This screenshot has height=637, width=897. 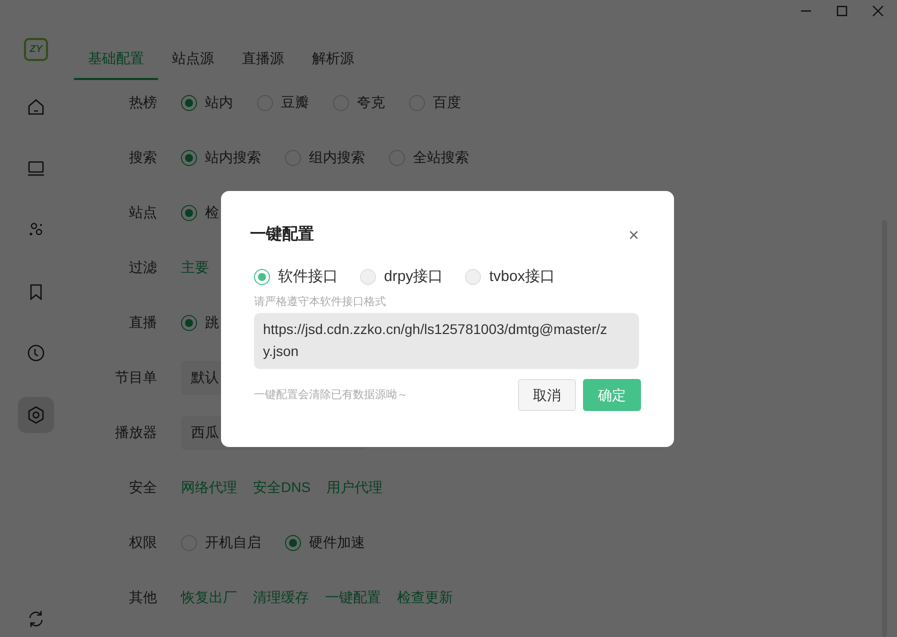 What do you see at coordinates (281, 597) in the screenshot?
I see `setting-link: 清理缓存` at bounding box center [281, 597].